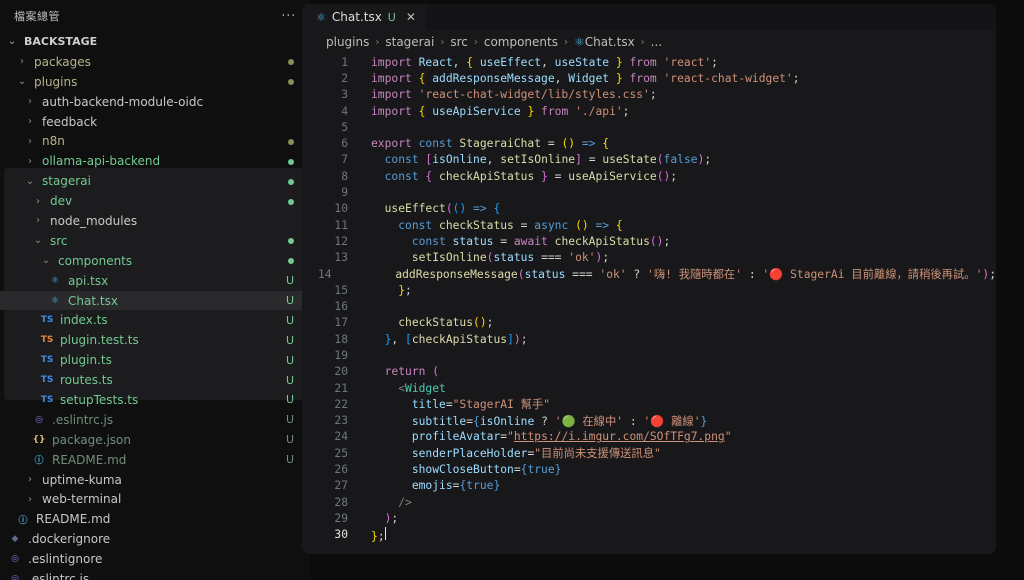 This screenshot has width=1024, height=580. Describe the element at coordinates (155, 261) in the screenshot. I see `tree-item-components: ⌄ components` at that location.